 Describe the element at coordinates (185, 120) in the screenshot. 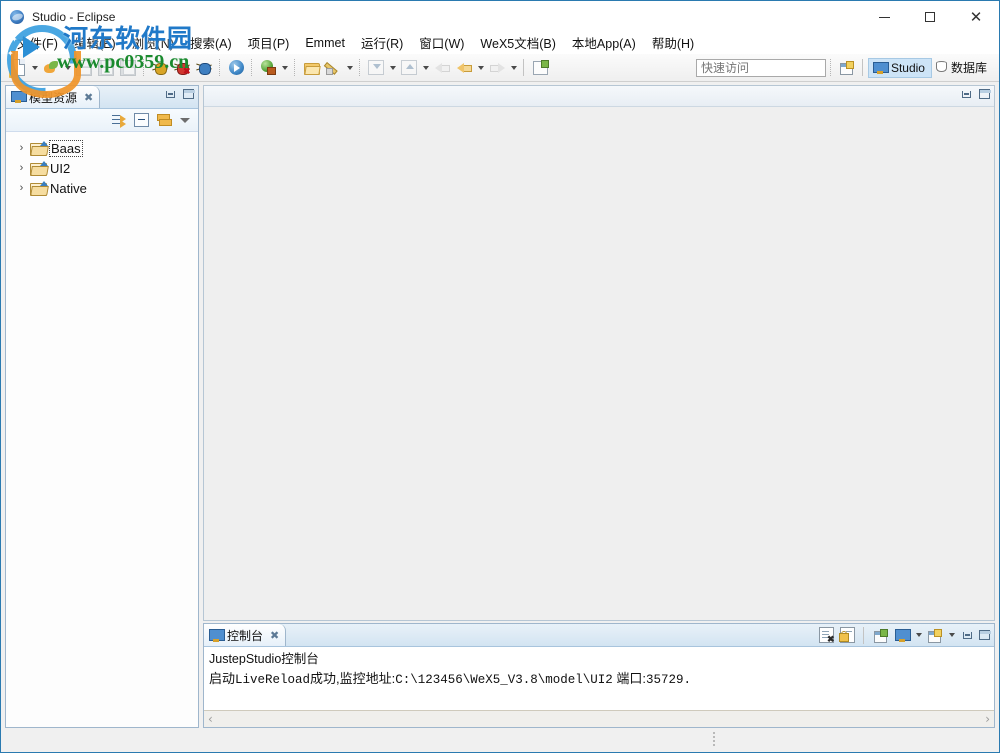

I see `view-menu-icon` at that location.